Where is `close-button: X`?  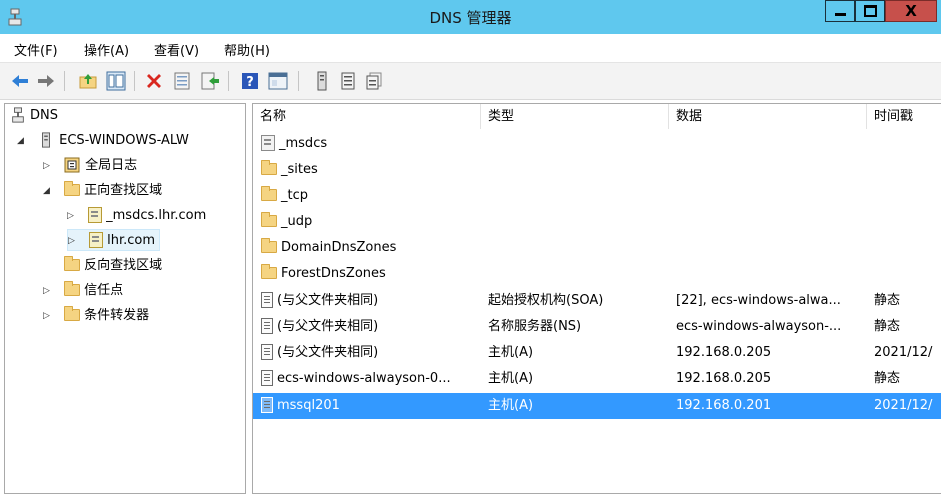
close-button: X is located at coordinates (911, 11).